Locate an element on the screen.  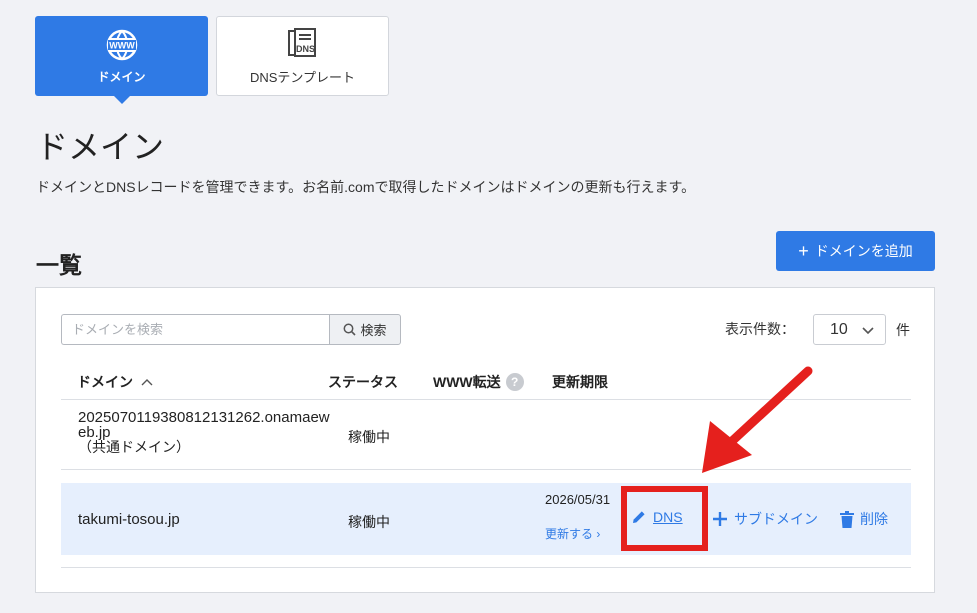
perpage-label: 表示件数： is located at coordinates (760, 329).